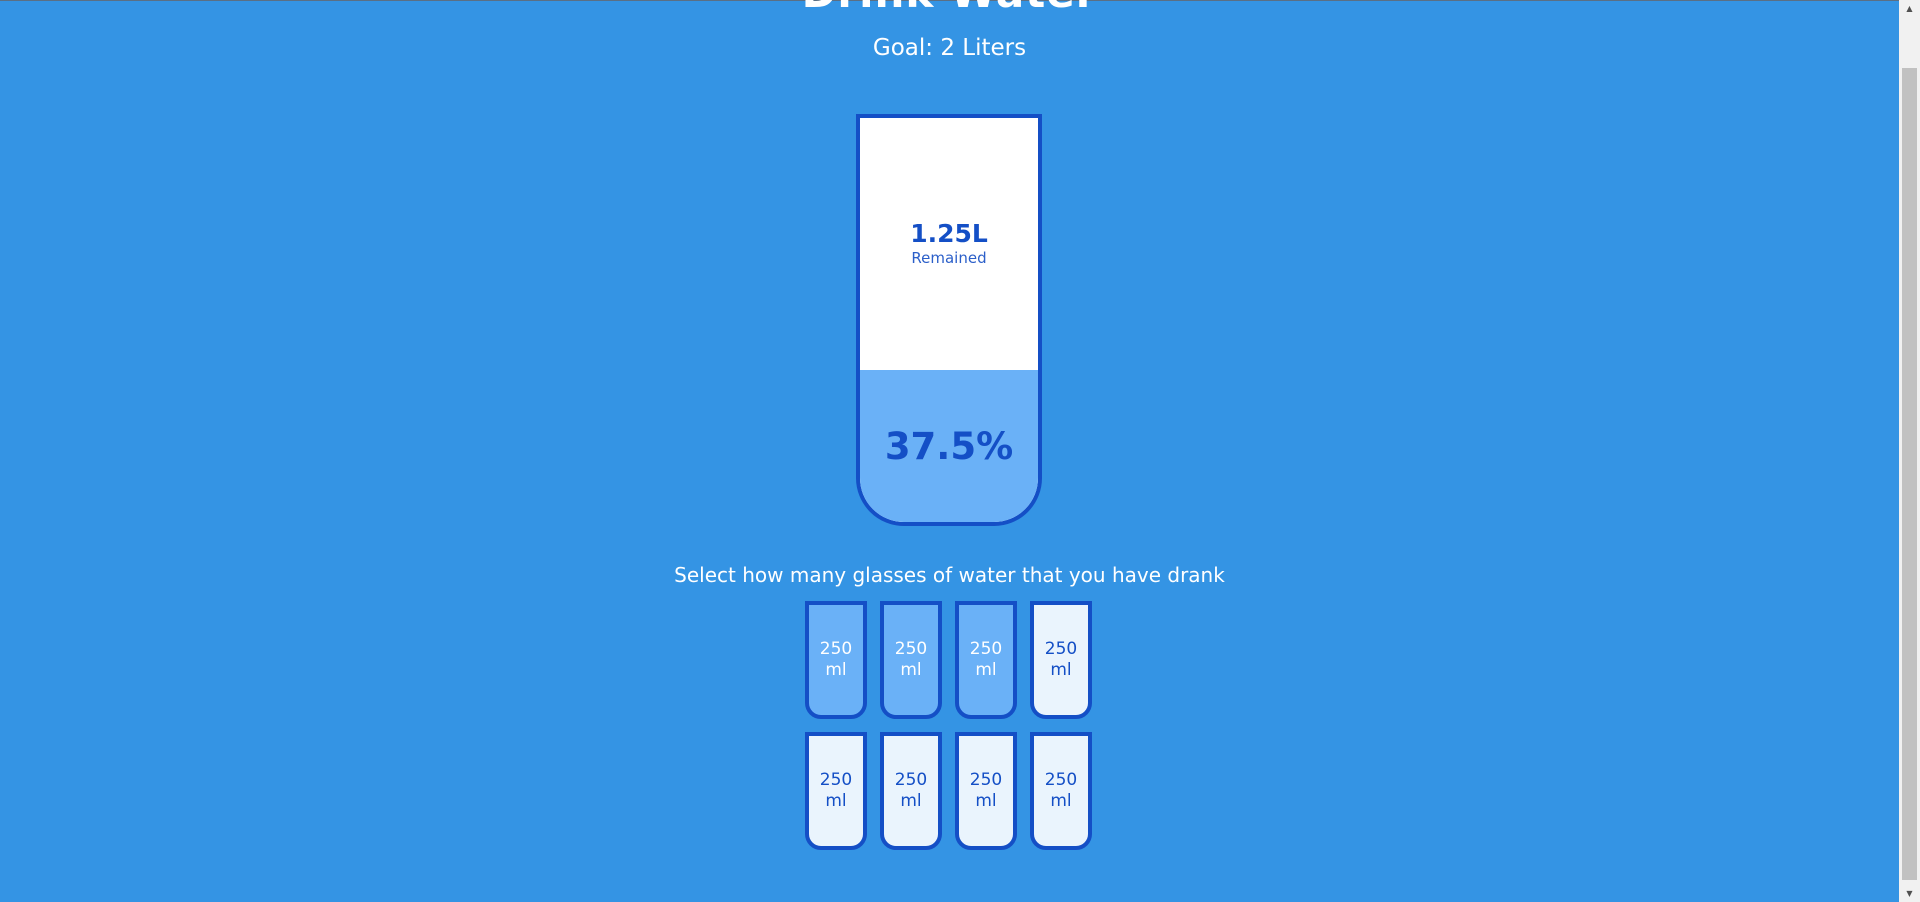 The image size is (1920, 902). I want to click on small-cup-6: 250 ml, so click(911, 791).